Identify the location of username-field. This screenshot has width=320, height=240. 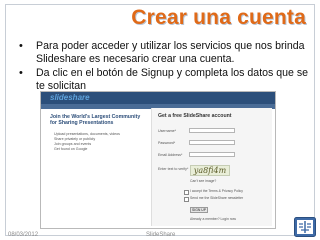
(212, 130).